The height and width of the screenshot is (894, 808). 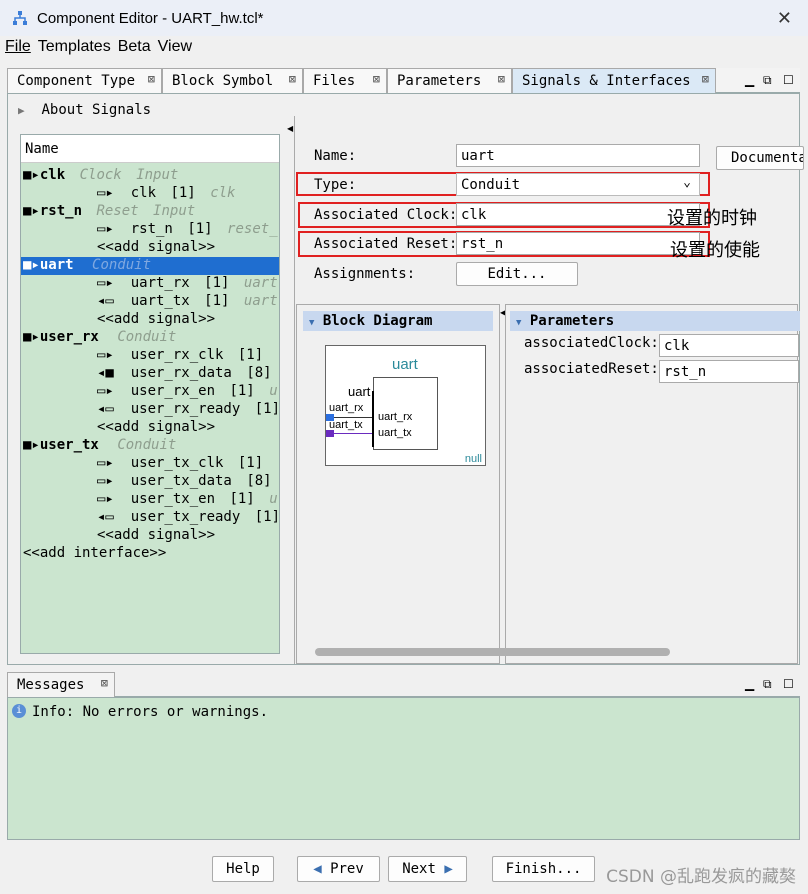 What do you see at coordinates (166, 194) in the screenshot?
I see `signal-row: ▭▸ clk [1] clk` at bounding box center [166, 194].